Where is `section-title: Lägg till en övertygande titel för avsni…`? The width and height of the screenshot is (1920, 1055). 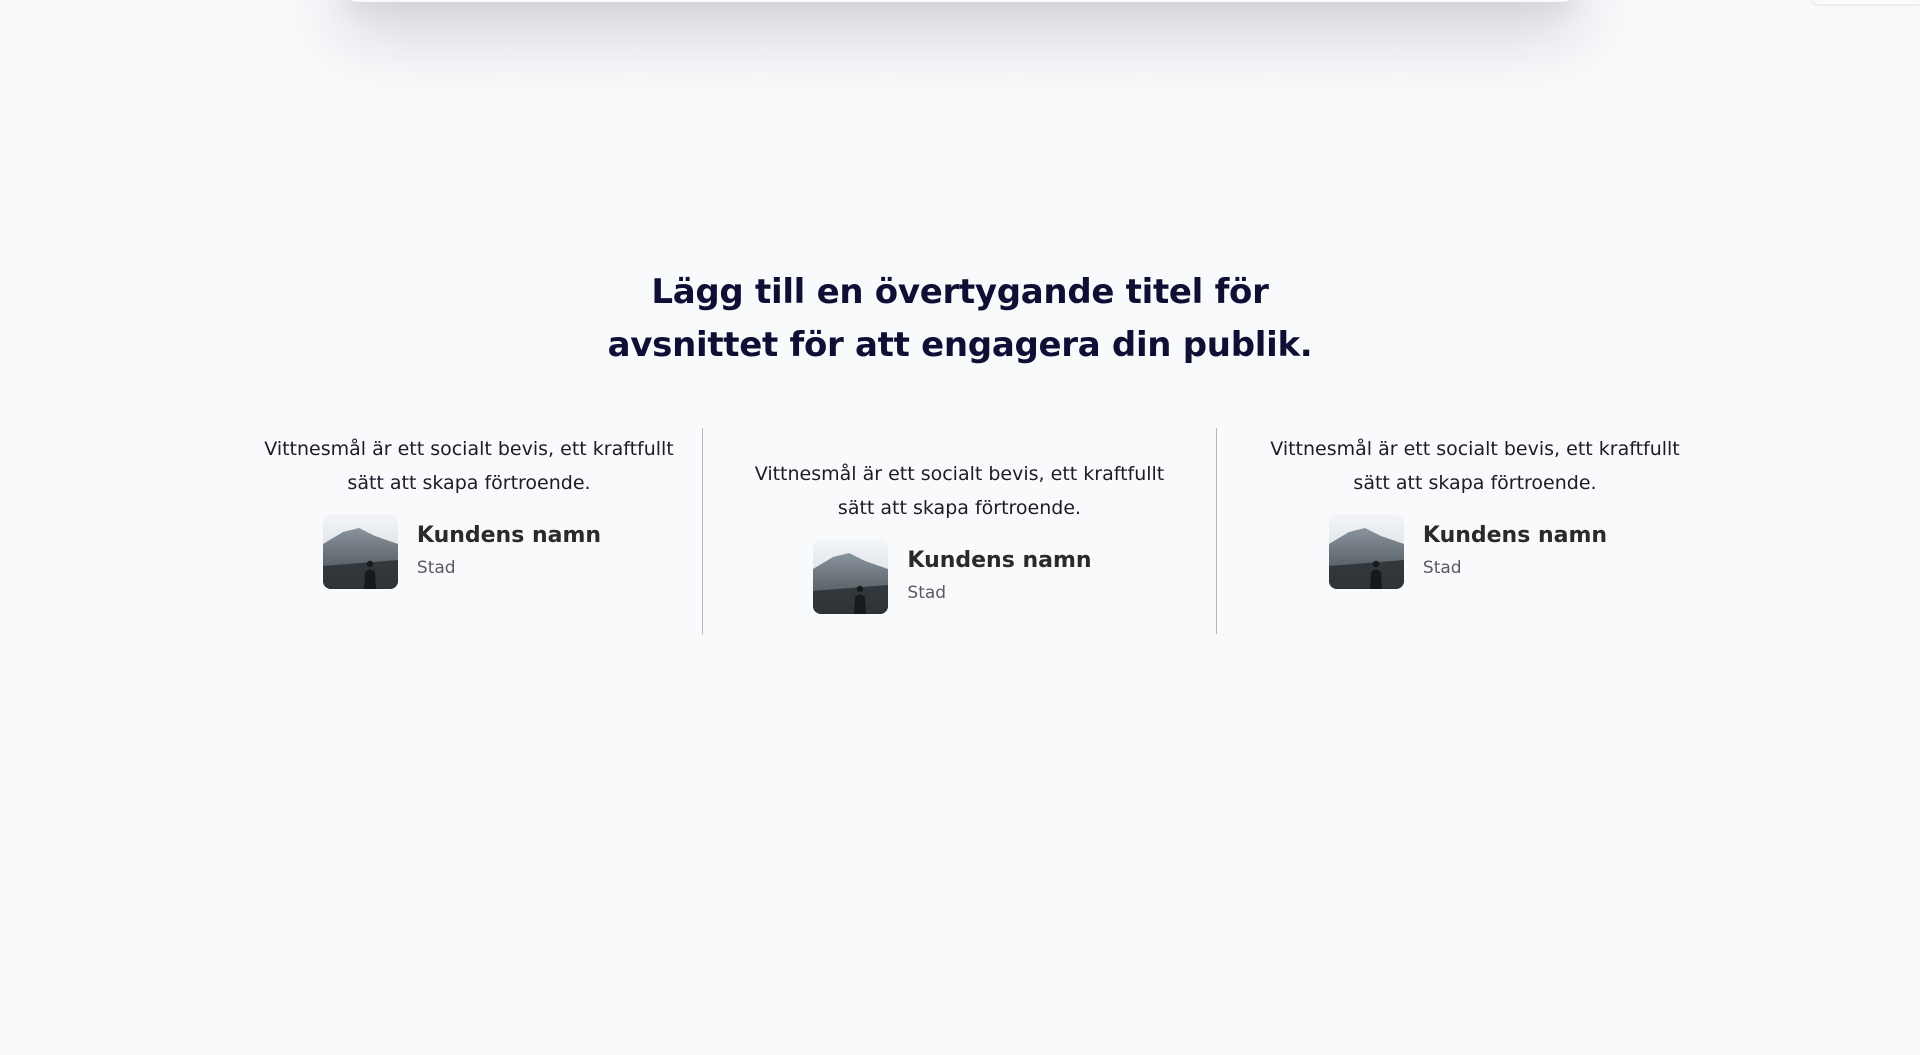
section-title: Lägg till en övertygande titel för avsni… is located at coordinates (960, 318).